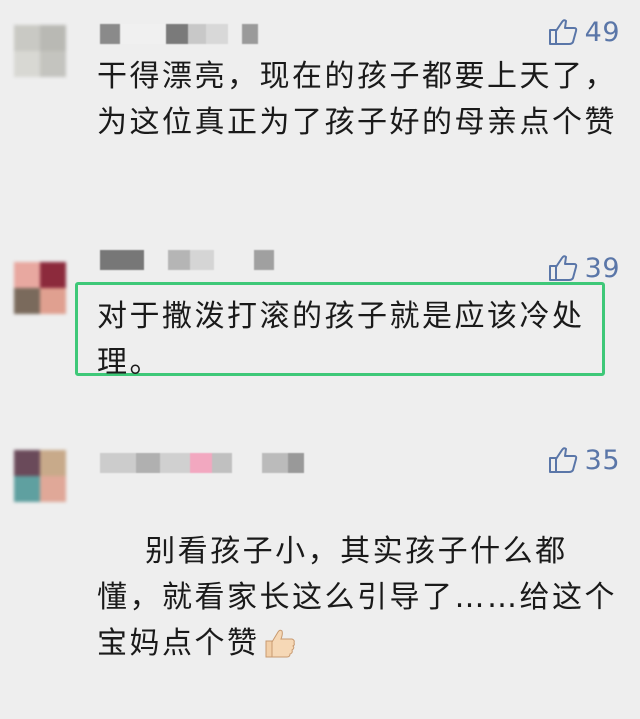 The image size is (640, 719). I want to click on like-button: 49, so click(583, 32).